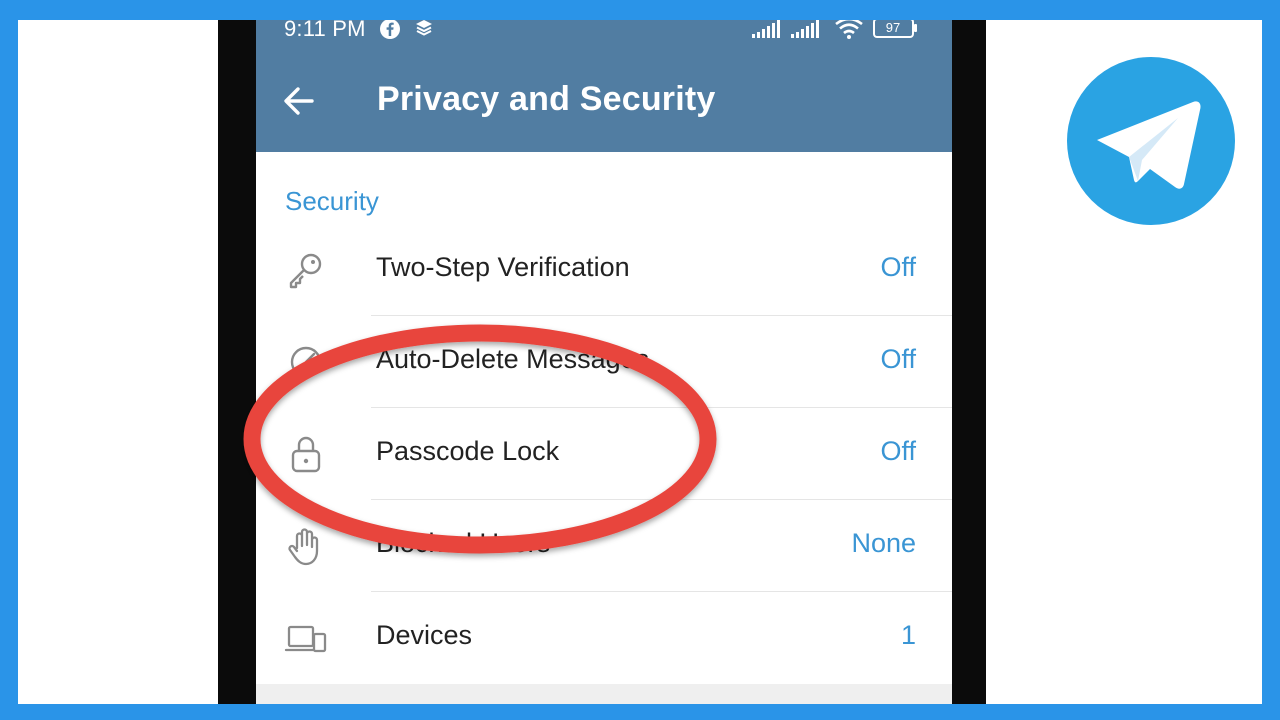 The image size is (1280, 720). I want to click on facebook-icon, so click(390, 29).